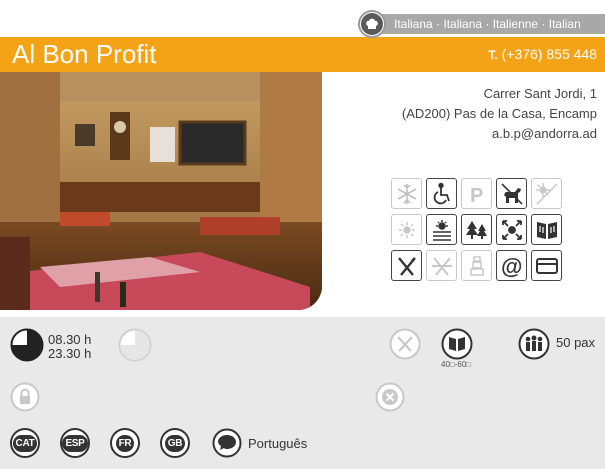  What do you see at coordinates (534, 344) in the screenshot?
I see `capacity-people-icon` at bounding box center [534, 344].